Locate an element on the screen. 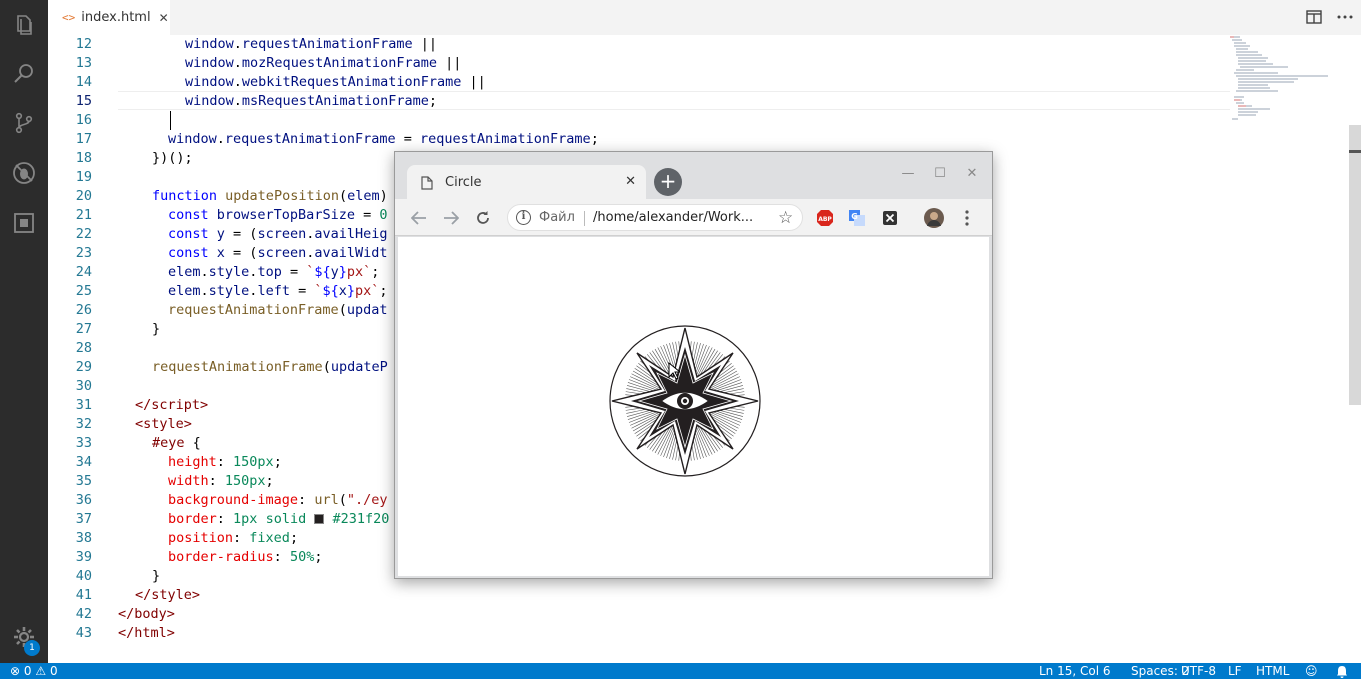 Image resolution: width=1361 pixels, height=679 pixels. color-swatch is located at coordinates (319, 519).